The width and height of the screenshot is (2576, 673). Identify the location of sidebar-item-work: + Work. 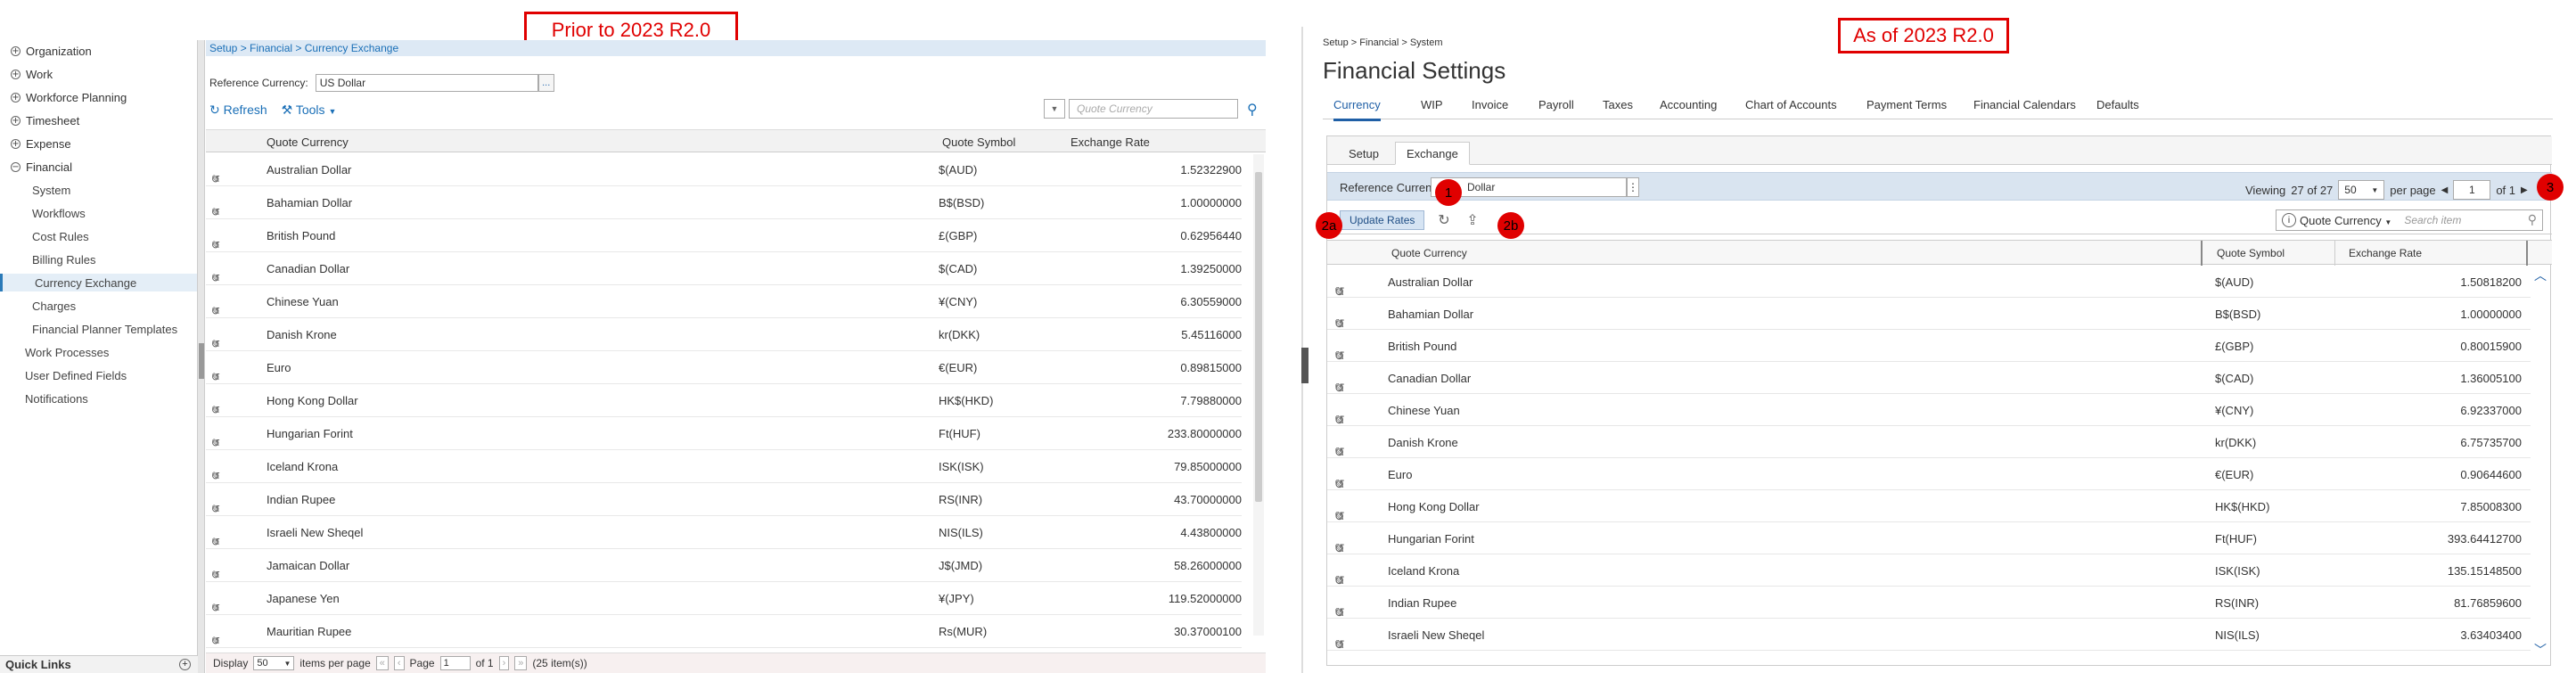
(32, 74).